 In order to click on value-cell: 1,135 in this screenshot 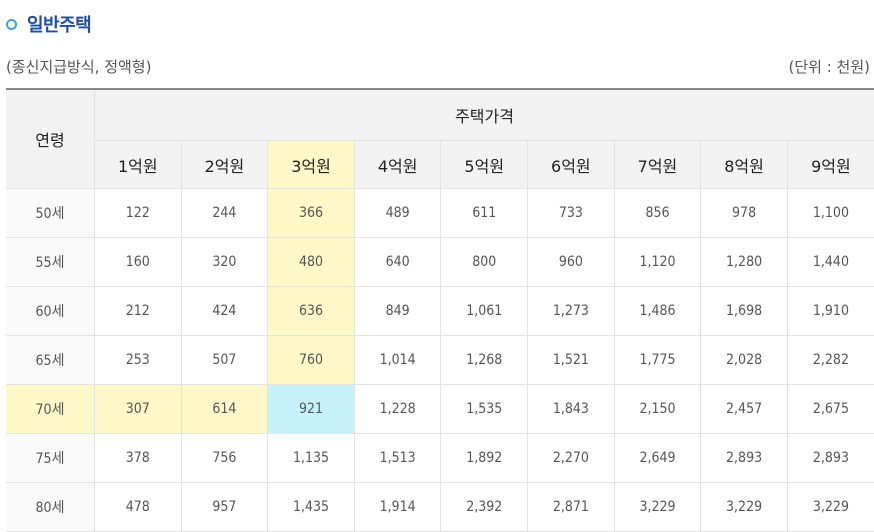, I will do `click(311, 458)`.